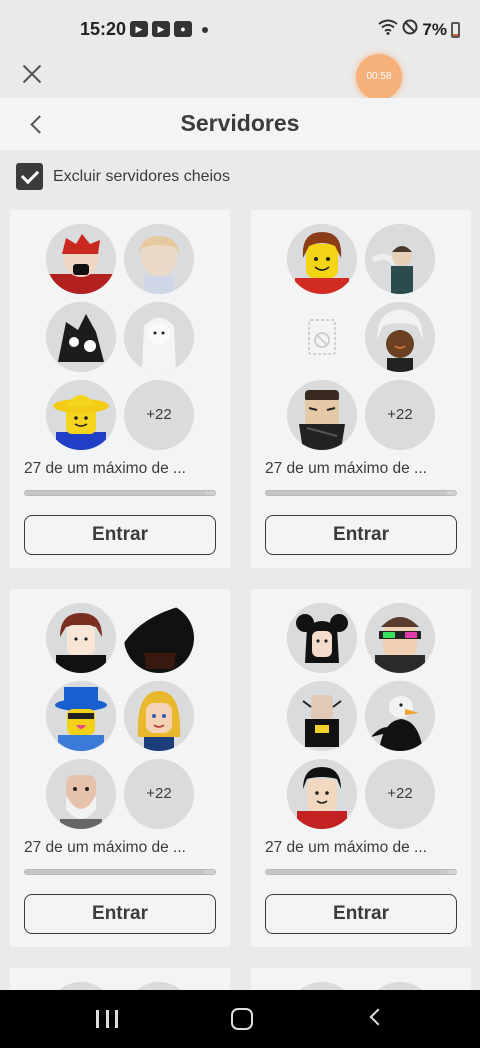  Describe the element at coordinates (161, 29) in the screenshot. I see `youtube-icon: ▶` at that location.